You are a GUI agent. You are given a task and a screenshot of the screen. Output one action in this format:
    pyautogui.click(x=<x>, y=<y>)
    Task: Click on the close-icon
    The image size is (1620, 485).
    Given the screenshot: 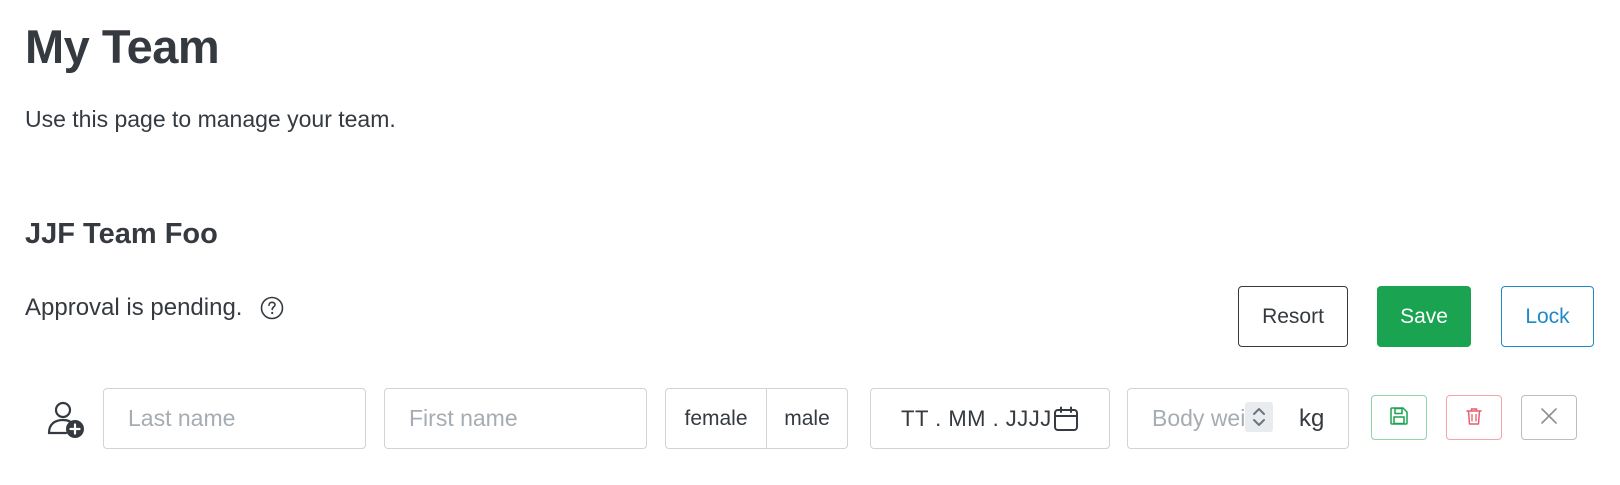 What is the action you would take?
    pyautogui.click(x=1549, y=417)
    